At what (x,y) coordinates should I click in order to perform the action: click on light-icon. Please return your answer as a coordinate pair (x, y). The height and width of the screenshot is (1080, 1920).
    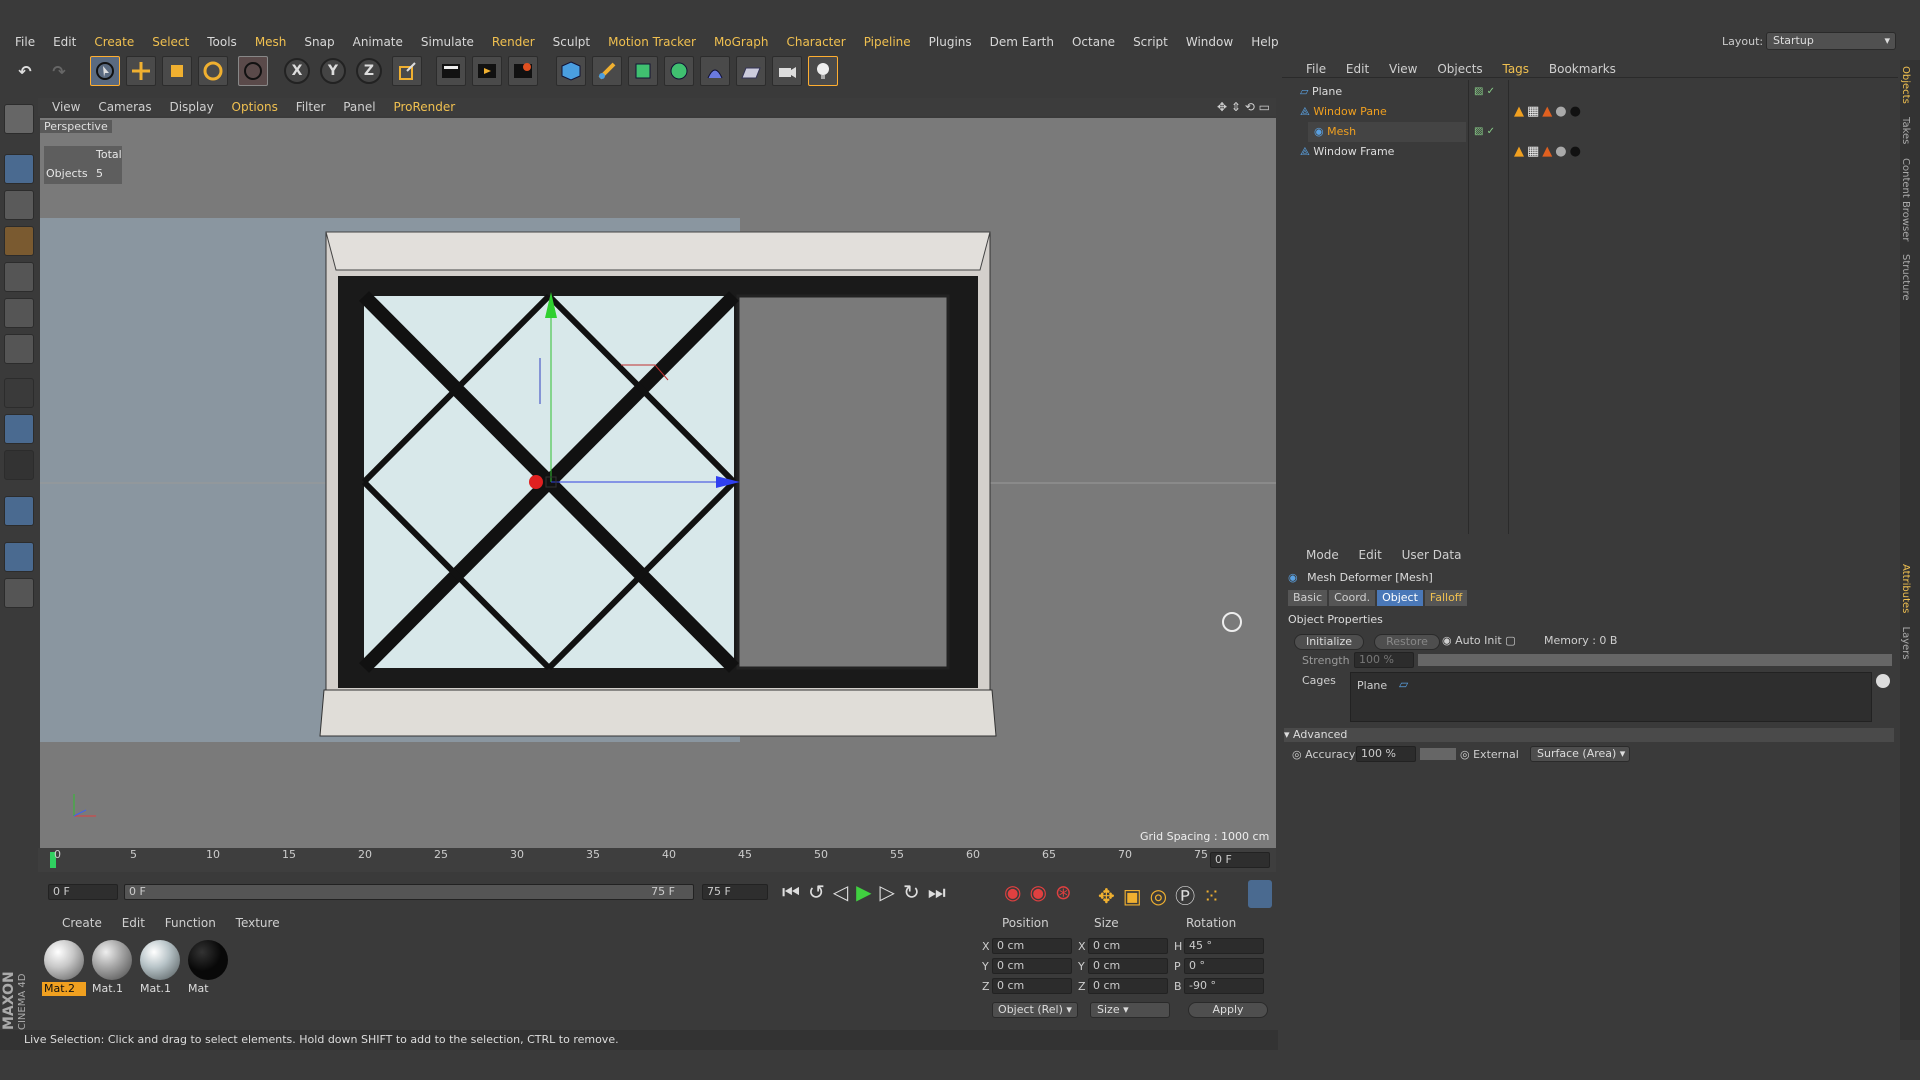
    Looking at the image, I should click on (823, 71).